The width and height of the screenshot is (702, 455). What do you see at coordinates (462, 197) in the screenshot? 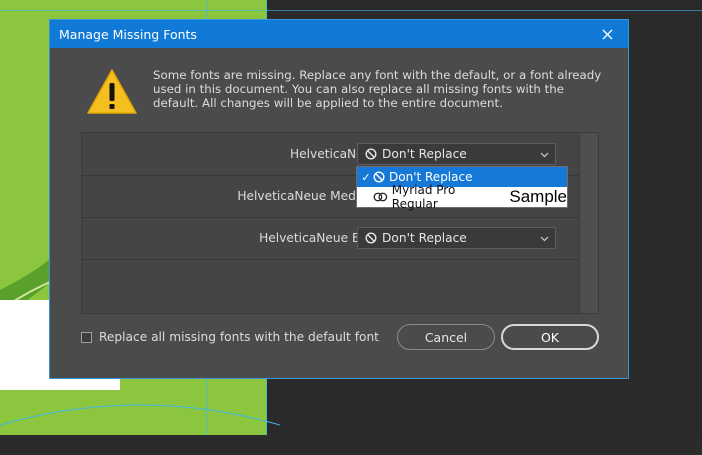
I see `dropdown-option-myriad-pro: Myriad Pro Regular Sample` at bounding box center [462, 197].